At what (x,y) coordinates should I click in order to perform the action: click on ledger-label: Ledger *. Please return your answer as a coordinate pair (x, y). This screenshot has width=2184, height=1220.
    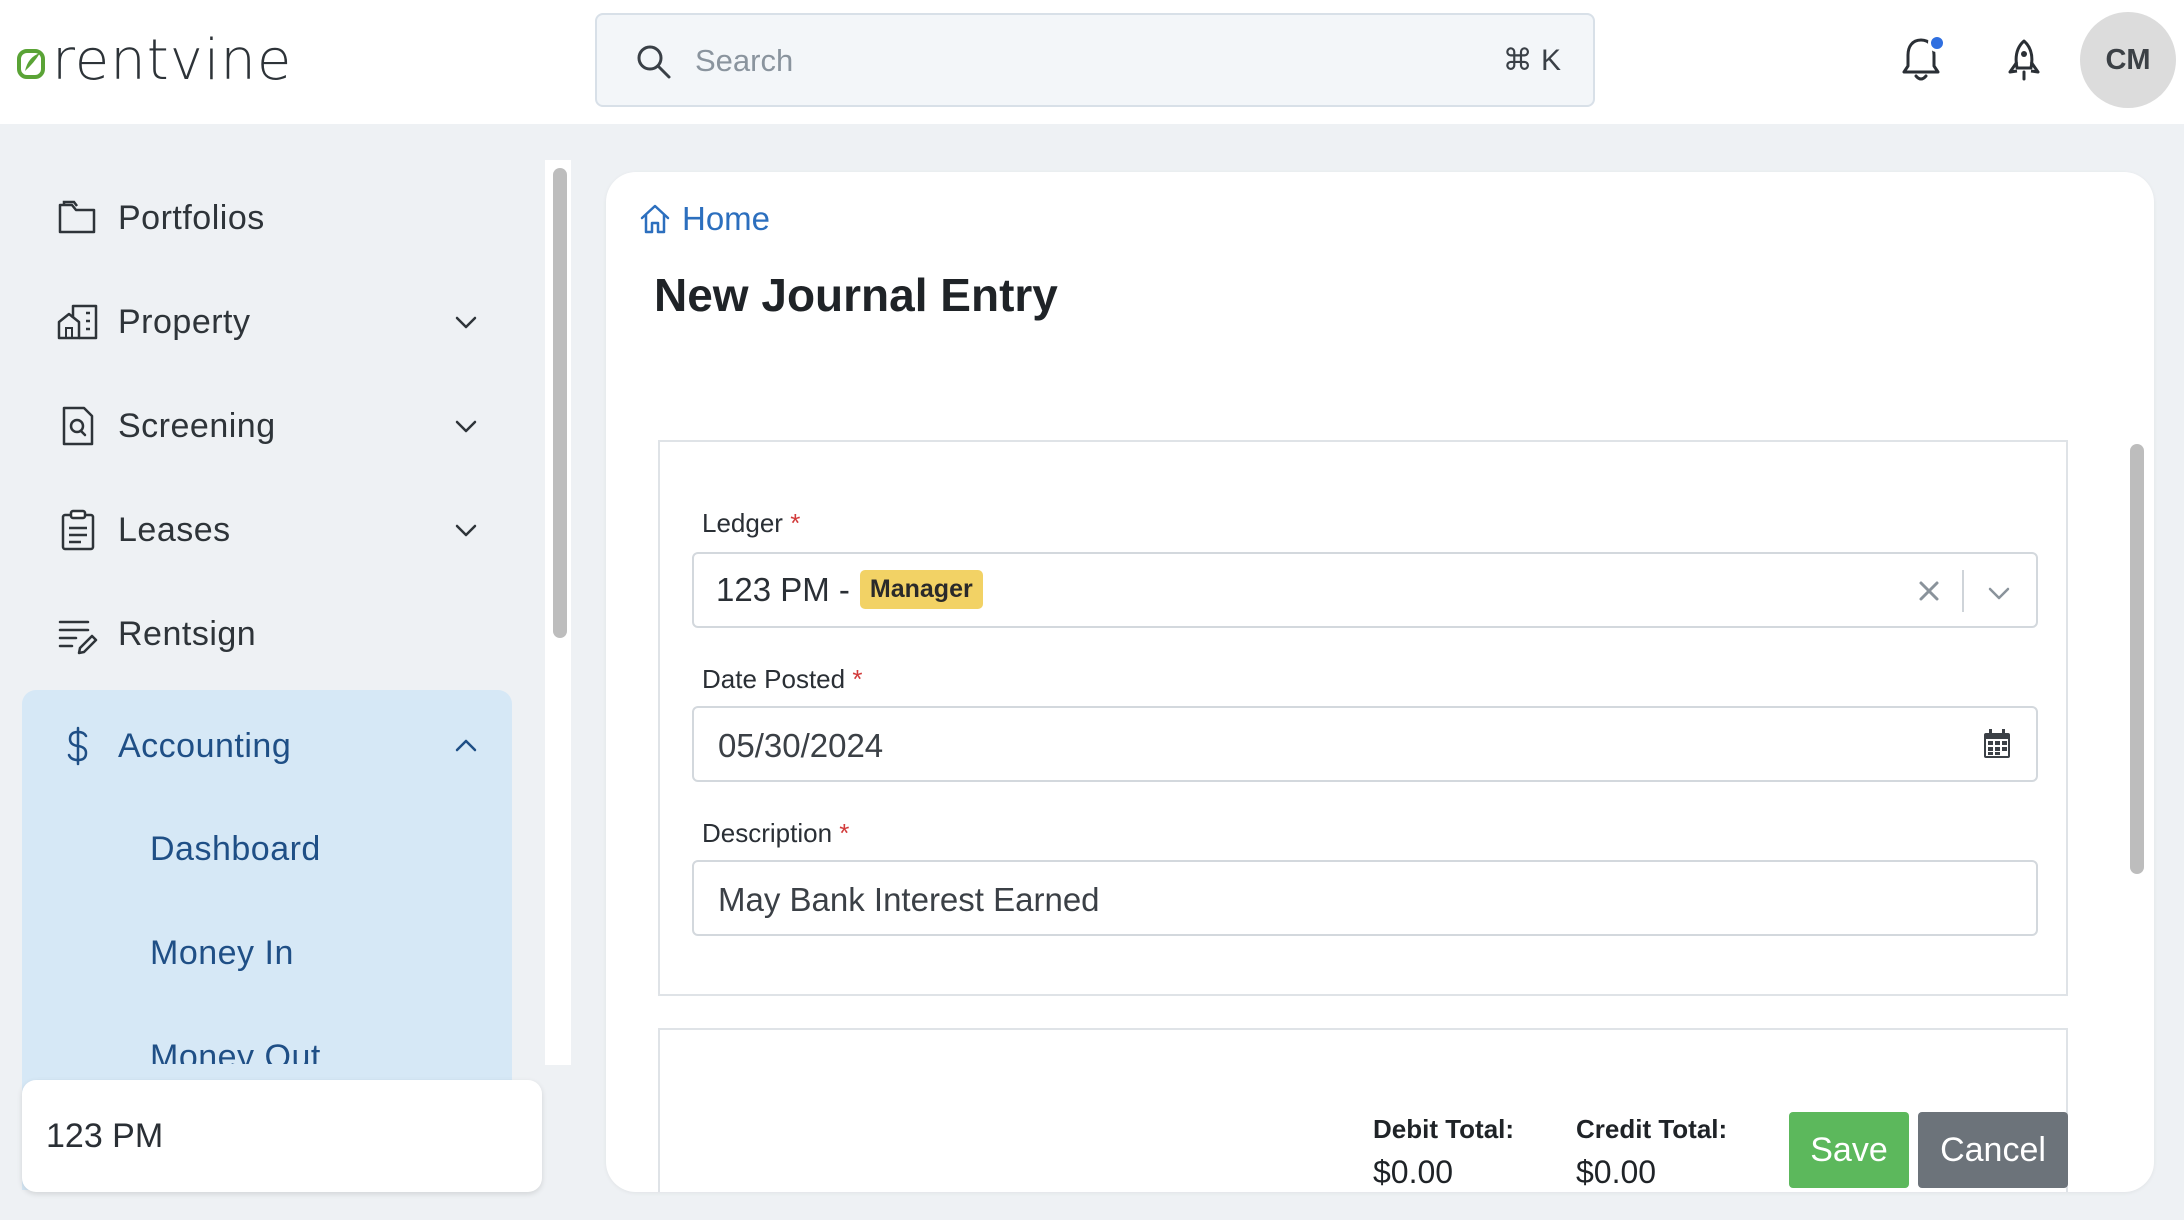
    Looking at the image, I should click on (751, 523).